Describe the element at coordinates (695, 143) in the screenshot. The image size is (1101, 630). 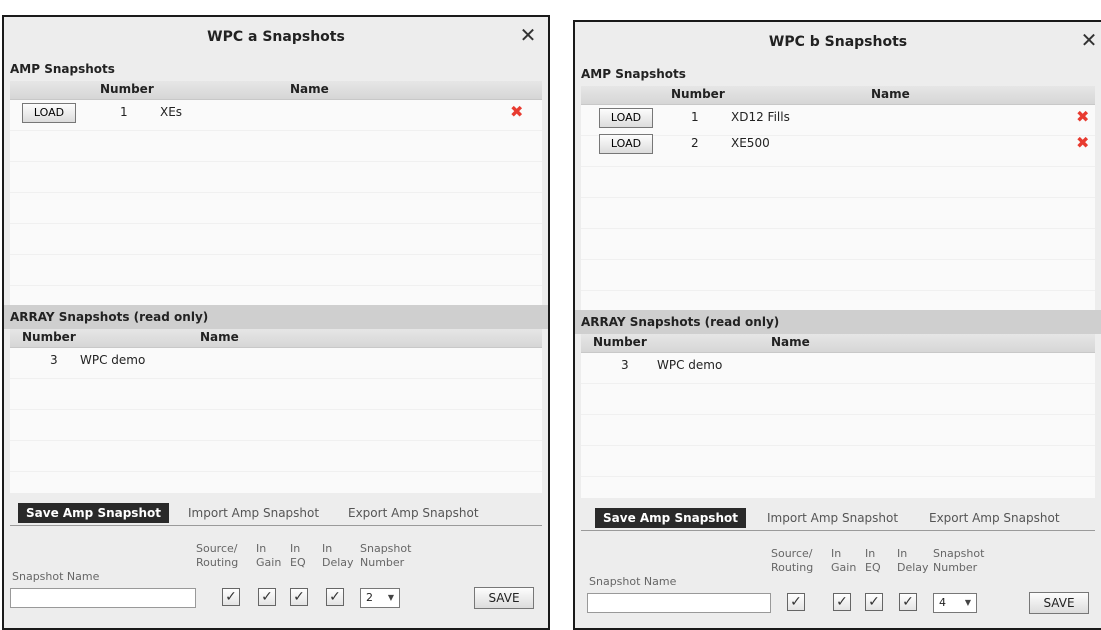
I see `snapshot-number: 2` at that location.